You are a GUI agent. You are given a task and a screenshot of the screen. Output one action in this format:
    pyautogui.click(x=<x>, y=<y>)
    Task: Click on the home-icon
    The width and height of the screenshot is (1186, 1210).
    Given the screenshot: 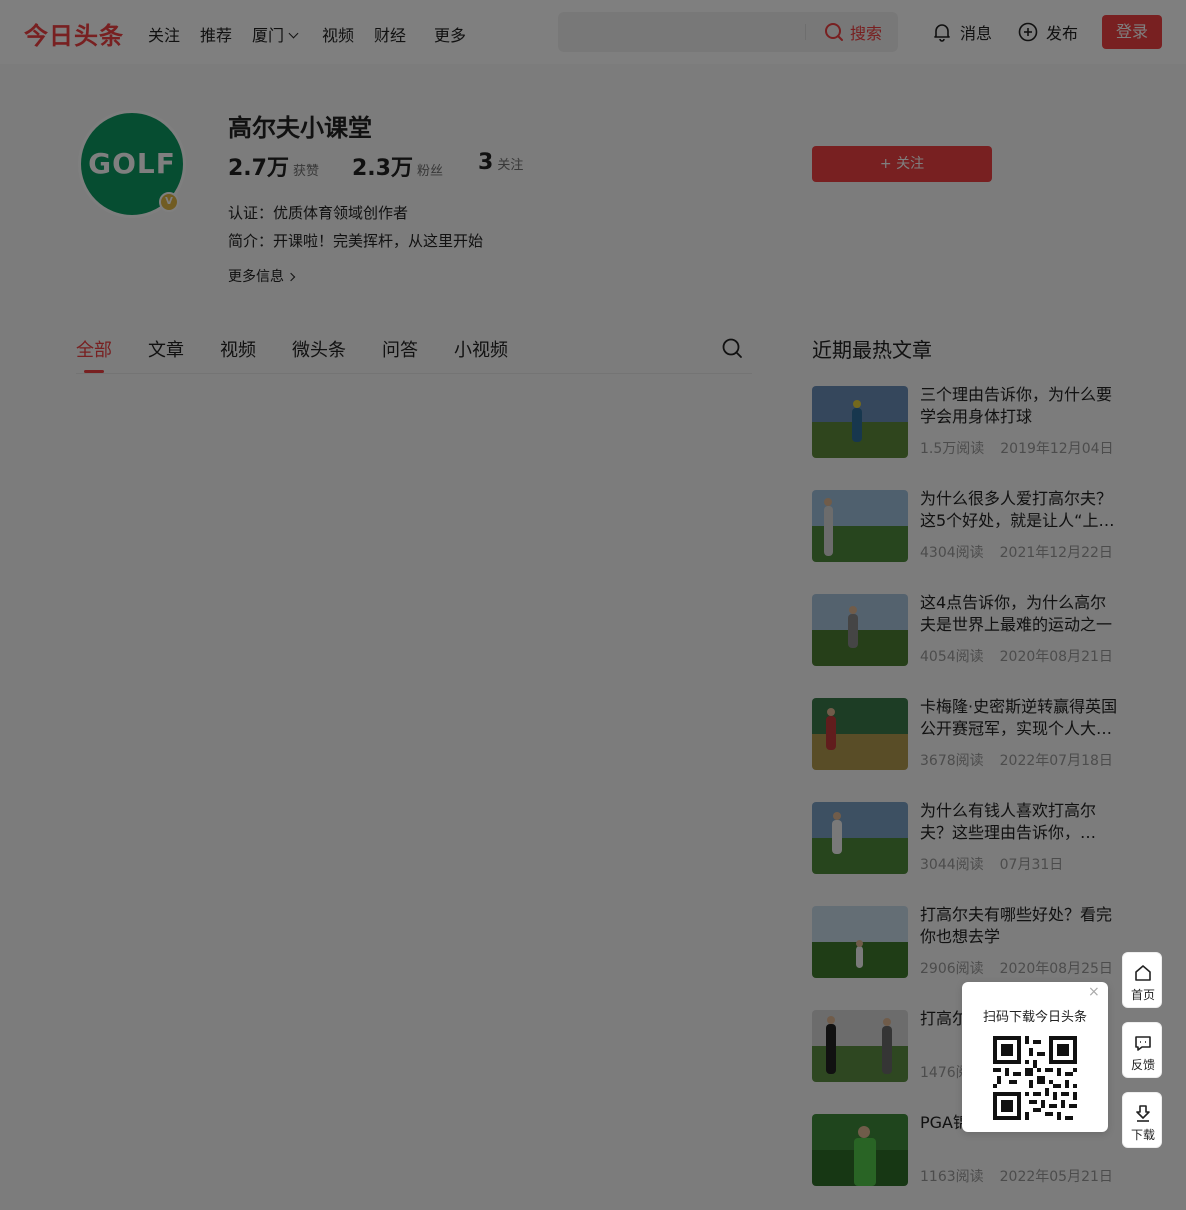 What is the action you would take?
    pyautogui.click(x=1143, y=973)
    